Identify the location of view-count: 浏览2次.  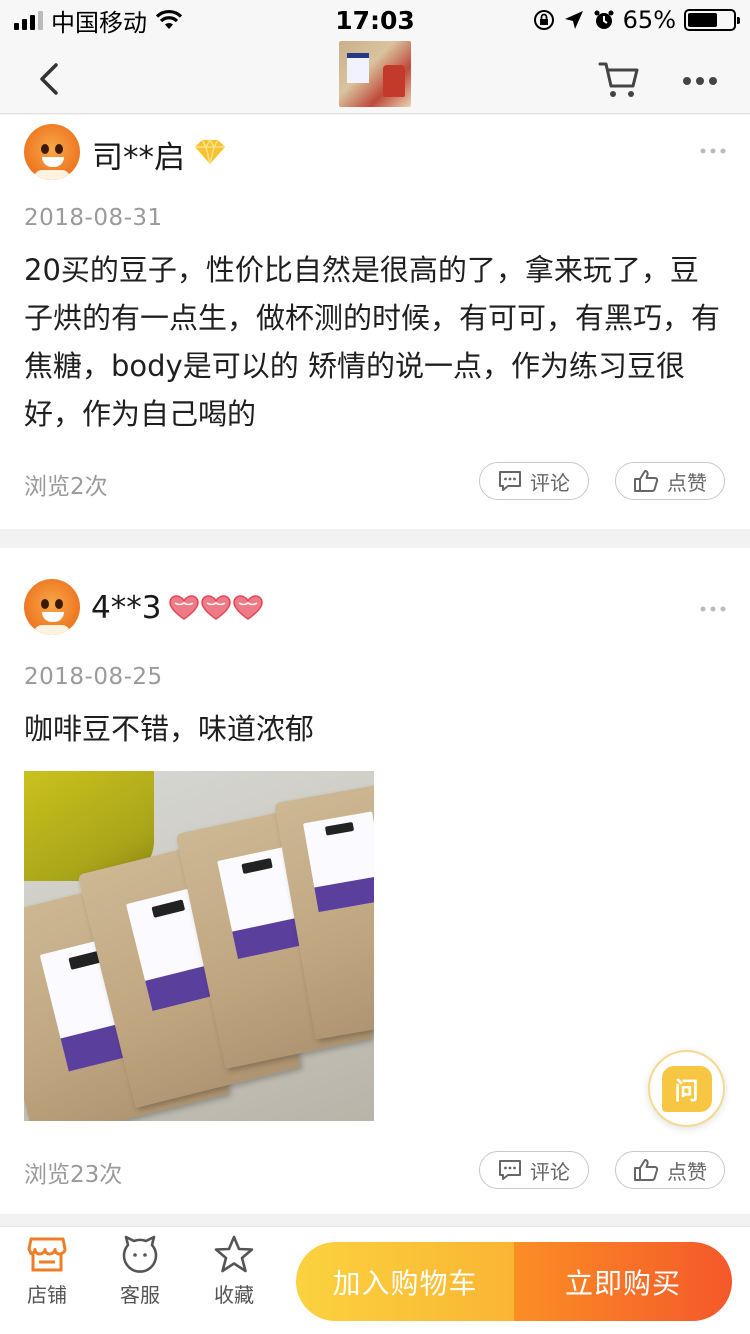
(66, 487).